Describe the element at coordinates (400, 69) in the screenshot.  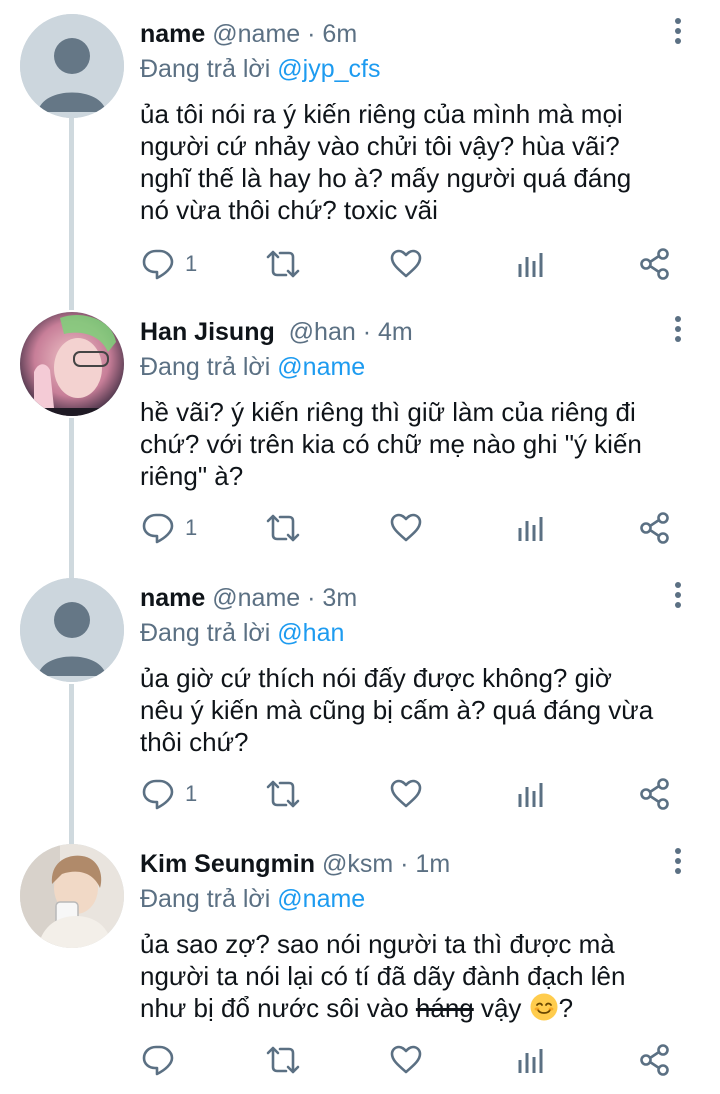
I see `replying-to: Đang trả lời @jyp_cfs` at that location.